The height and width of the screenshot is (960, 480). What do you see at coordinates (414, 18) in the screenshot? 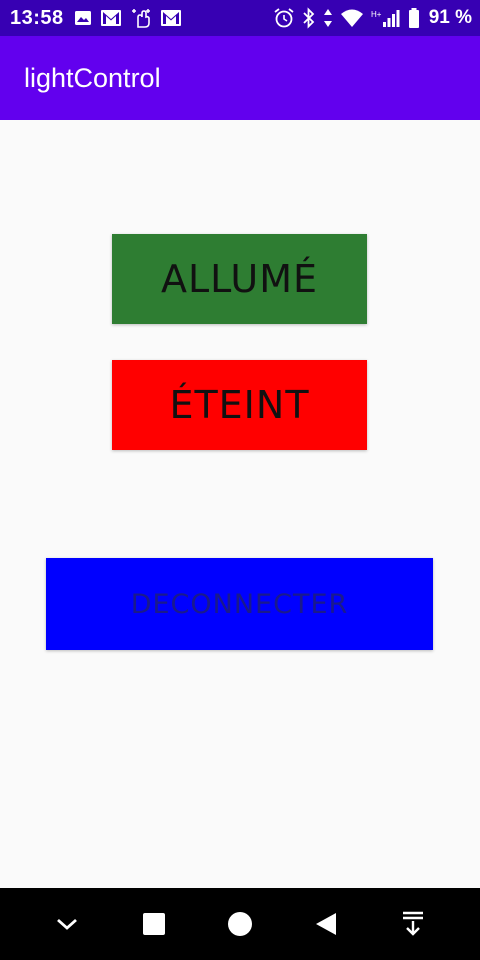
I see `battery-icon` at bounding box center [414, 18].